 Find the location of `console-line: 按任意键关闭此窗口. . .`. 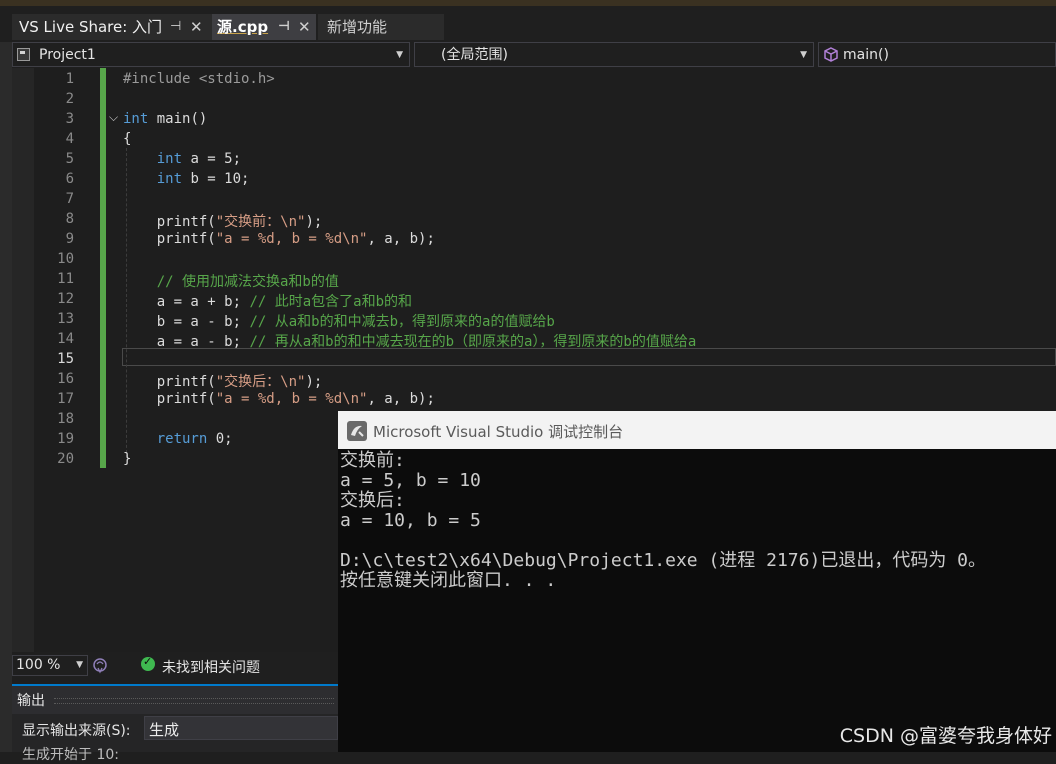

console-line: 按任意键关闭此窗口. . . is located at coordinates (448, 580).